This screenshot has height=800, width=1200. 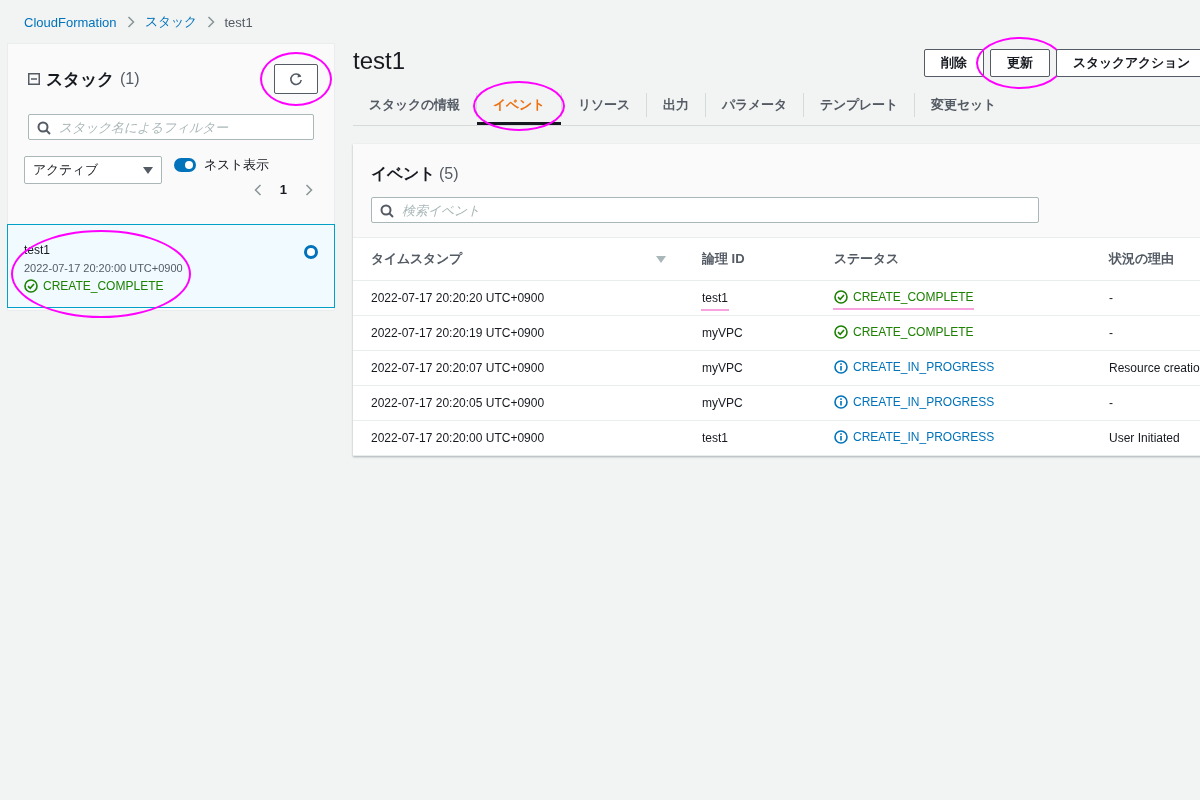 What do you see at coordinates (34, 79) in the screenshot?
I see `collapse-icon` at bounding box center [34, 79].